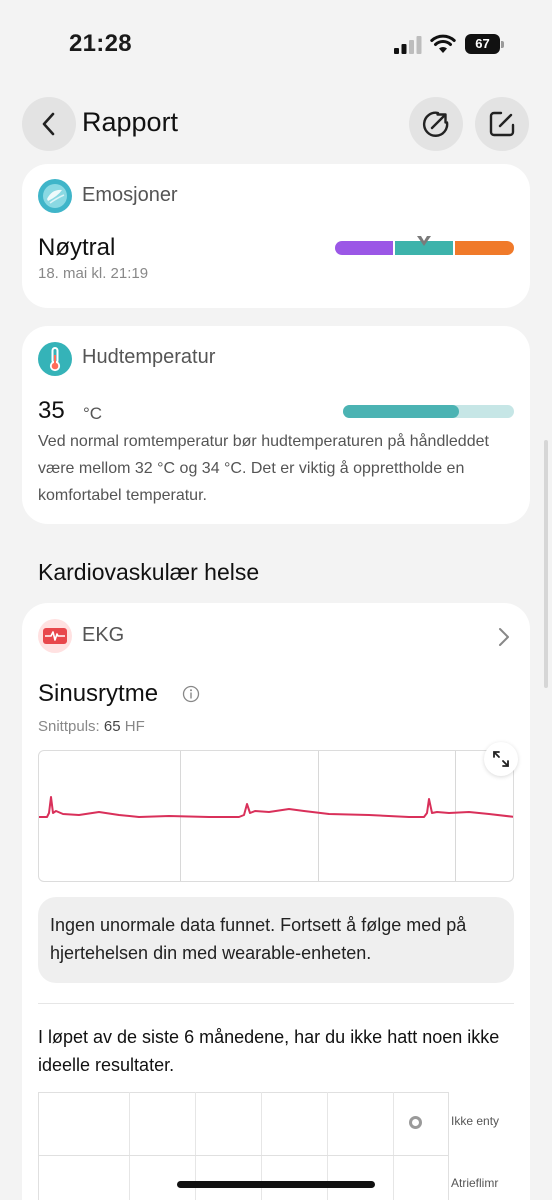 The width and height of the screenshot is (552, 1200). What do you see at coordinates (276, 807) in the screenshot?
I see `ecg-waveform` at bounding box center [276, 807].